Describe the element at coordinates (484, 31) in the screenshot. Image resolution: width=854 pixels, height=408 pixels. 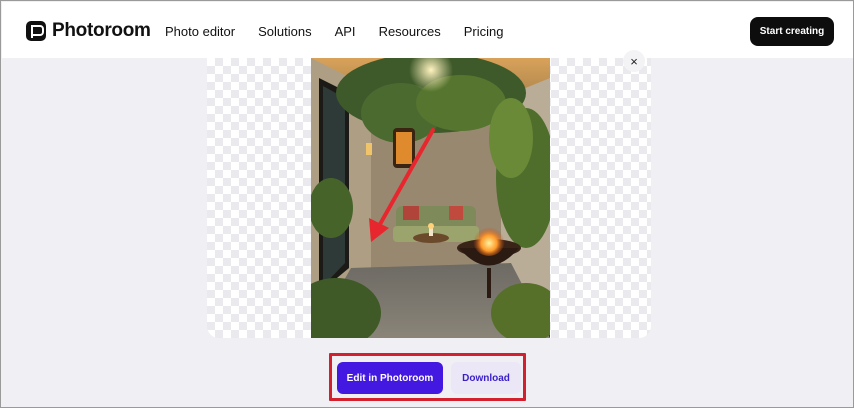
I see `nav-item-pricing: Pricing` at that location.